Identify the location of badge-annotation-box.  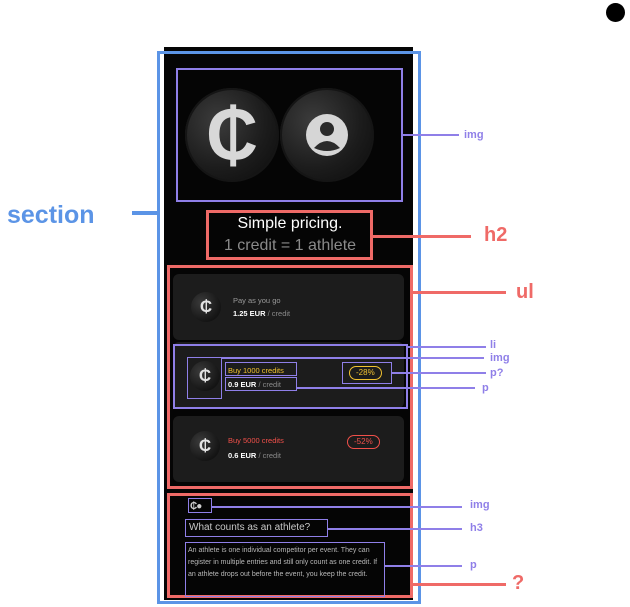
(367, 373).